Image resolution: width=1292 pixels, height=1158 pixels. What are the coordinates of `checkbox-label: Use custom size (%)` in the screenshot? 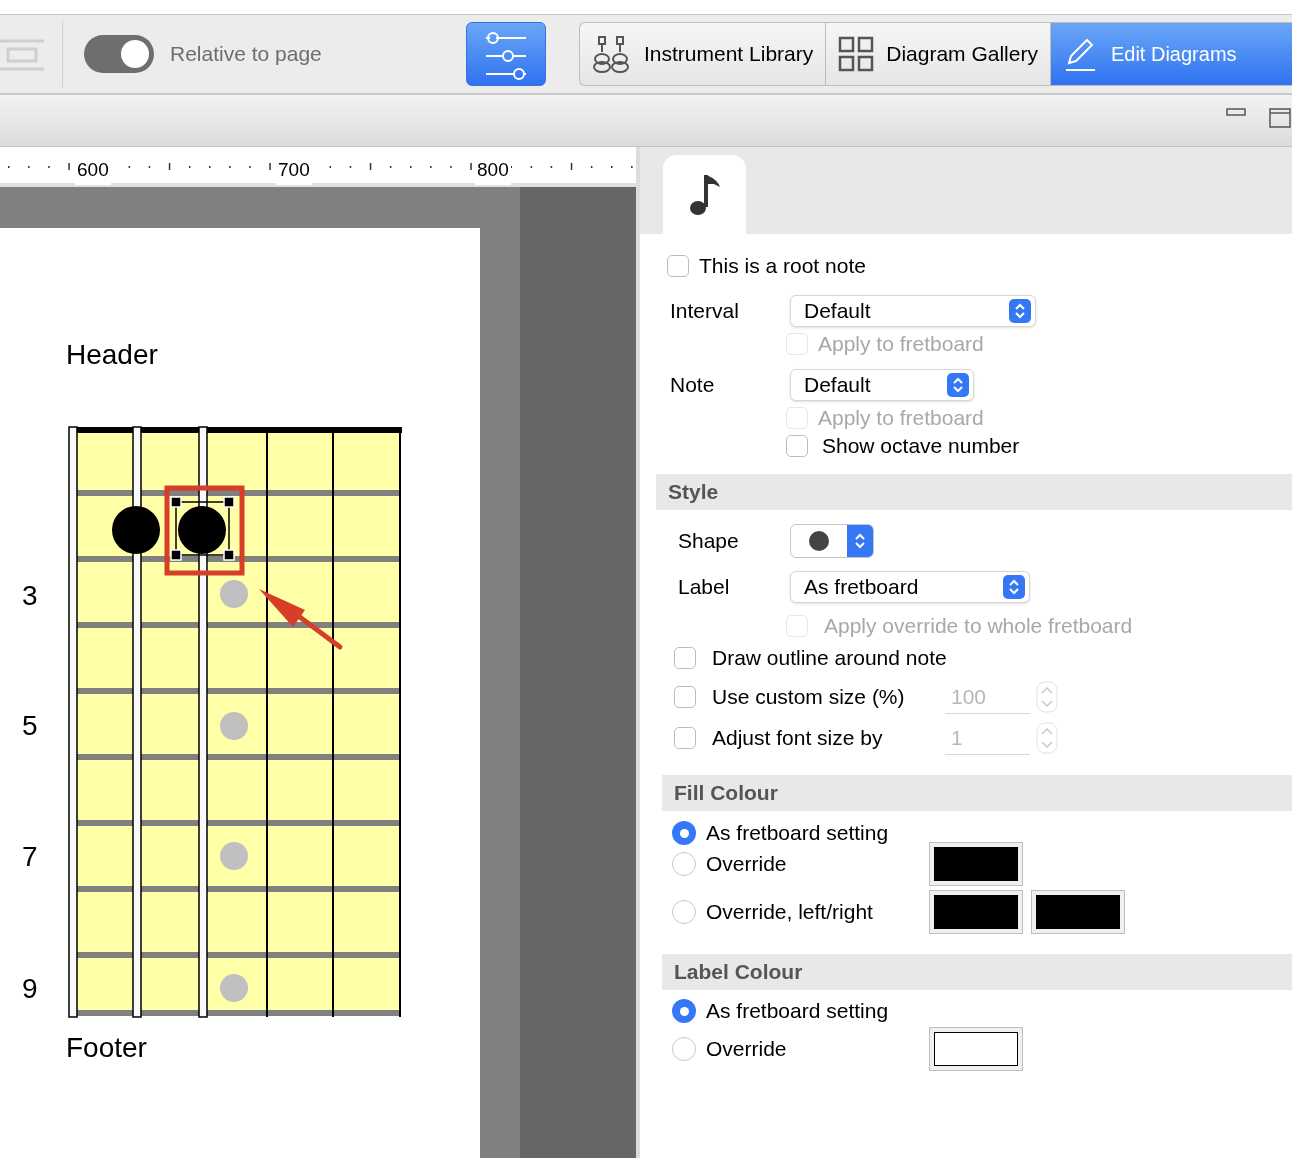 It's located at (808, 697).